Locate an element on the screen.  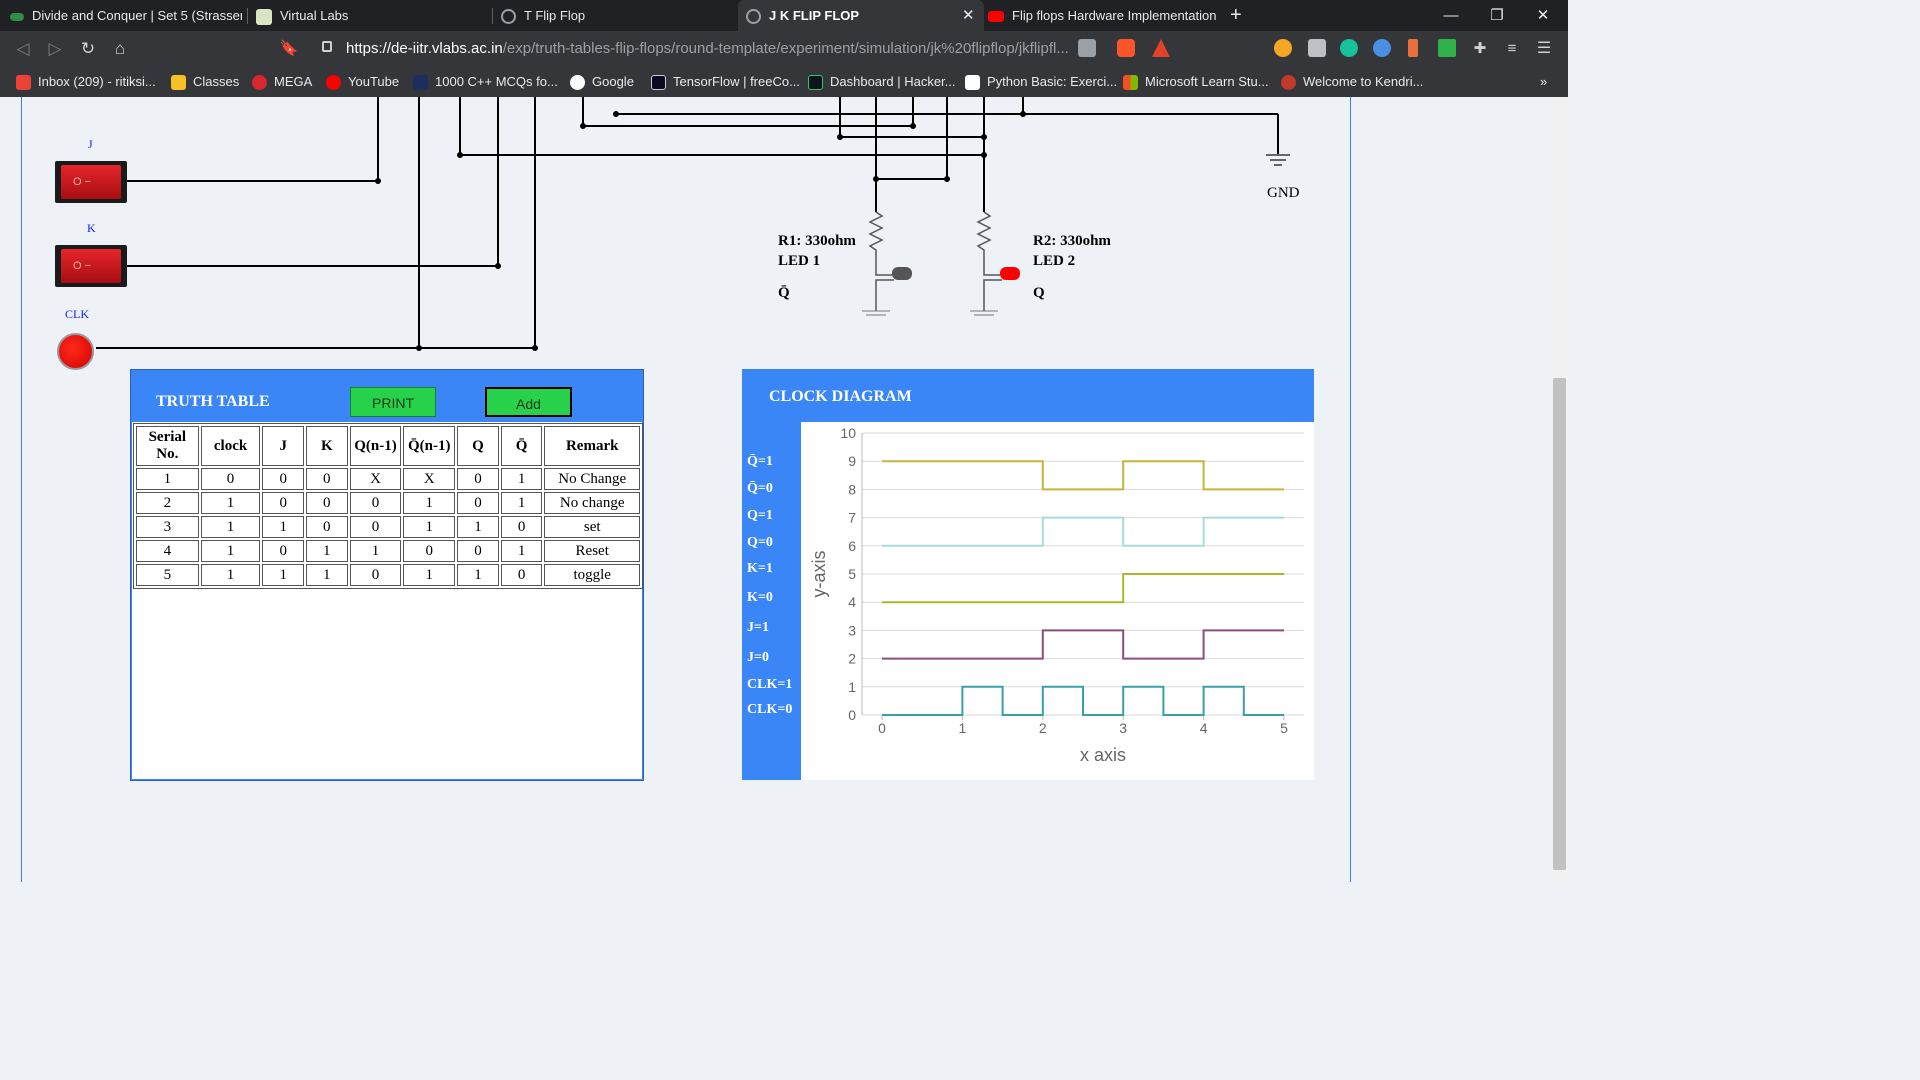
tab-divide-and-conquer: Divide and Conquer | Set 5 (Strassen's is located at coordinates (126, 15).